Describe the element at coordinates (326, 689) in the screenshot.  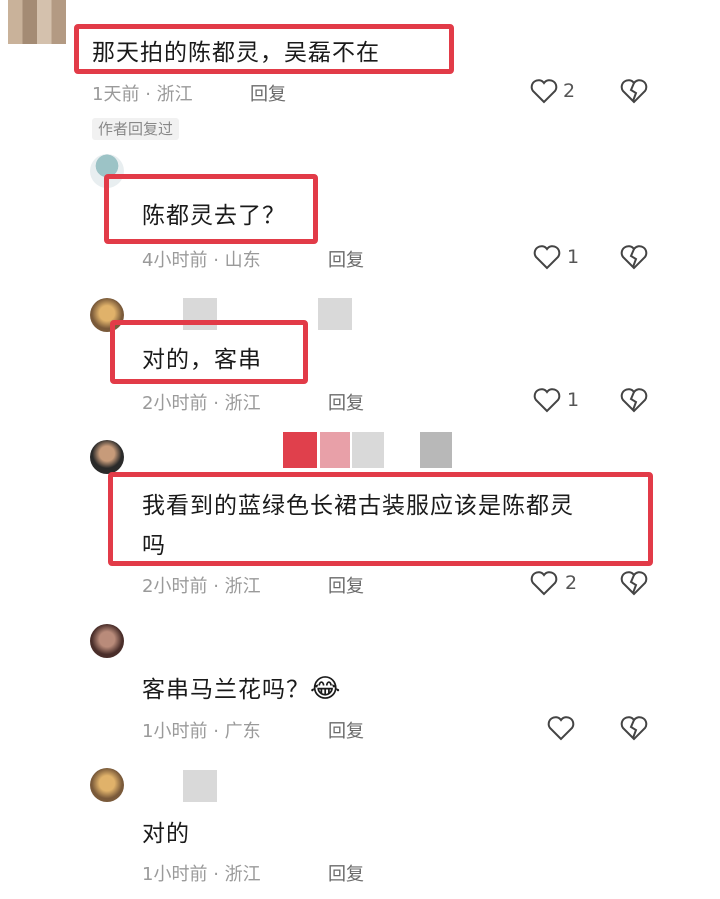
I see `laughing-crying-emoji-icon: 😂` at that location.